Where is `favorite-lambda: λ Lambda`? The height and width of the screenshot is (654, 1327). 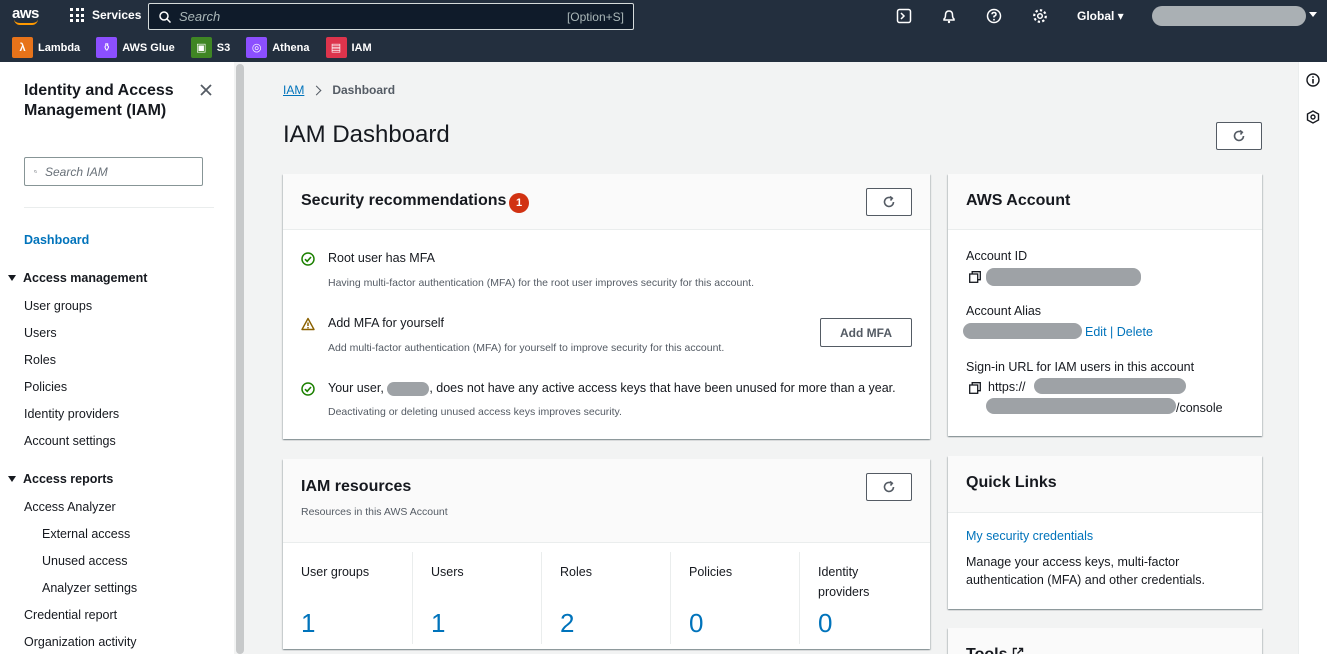
favorite-lambda: λ Lambda is located at coordinates (46, 47).